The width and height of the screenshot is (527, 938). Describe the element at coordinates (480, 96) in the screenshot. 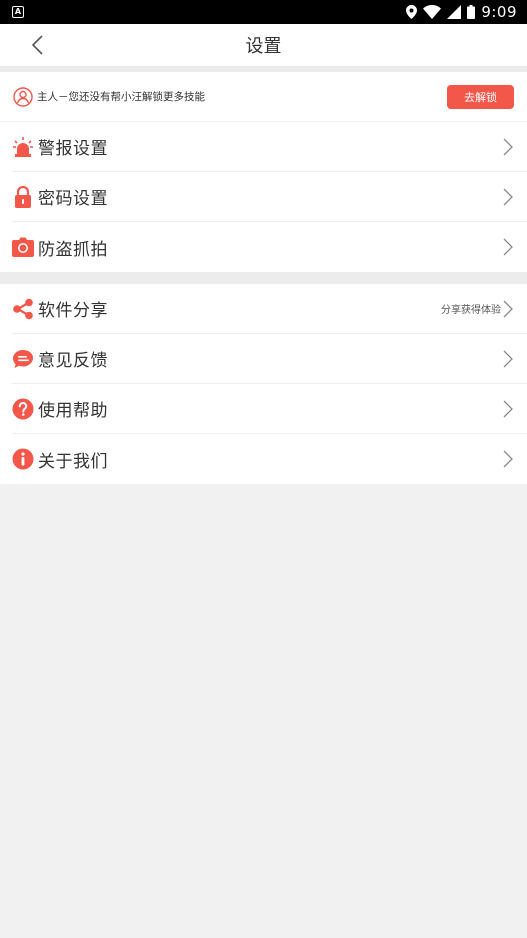

I see `unlock-button: 去解锁` at that location.